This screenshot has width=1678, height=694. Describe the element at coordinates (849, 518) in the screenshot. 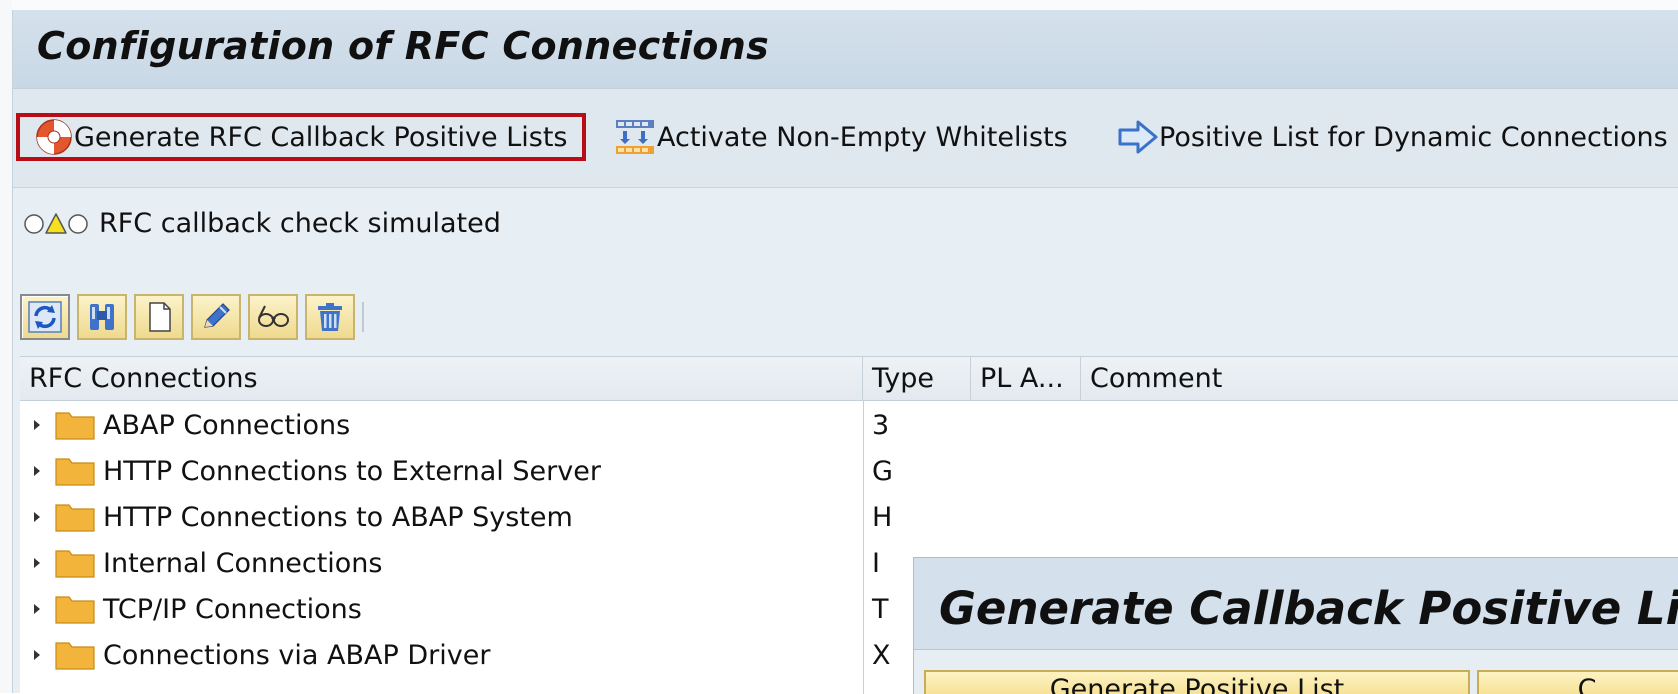

I see `tree-row: HTTP Connections to ABAP System H` at that location.